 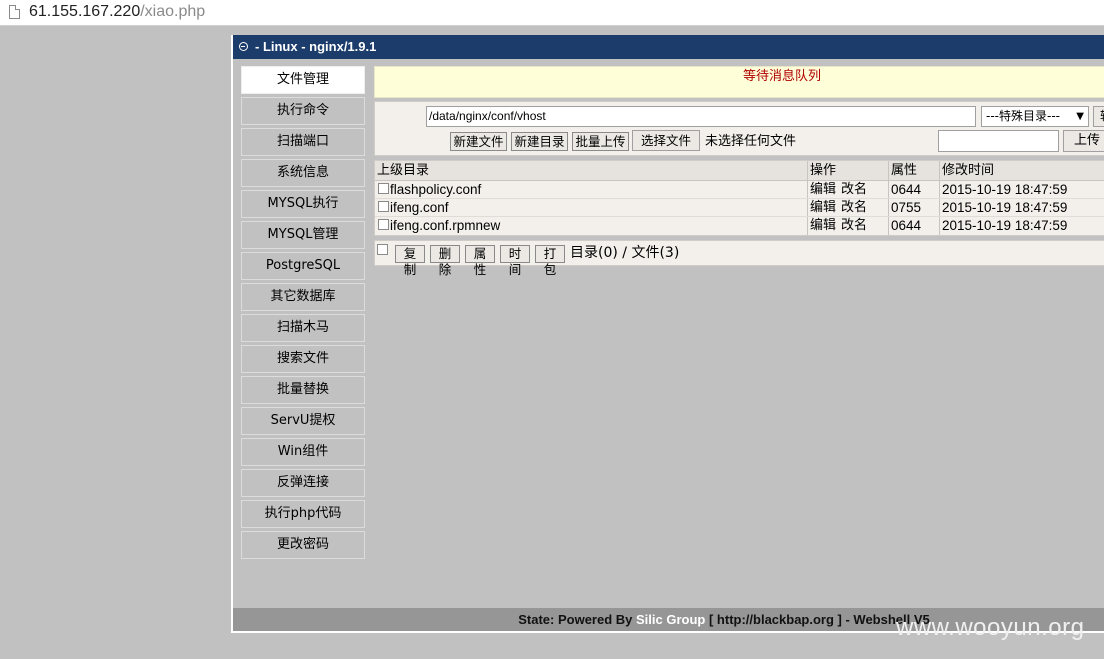 I want to click on copy-button: 复制, so click(x=410, y=261).